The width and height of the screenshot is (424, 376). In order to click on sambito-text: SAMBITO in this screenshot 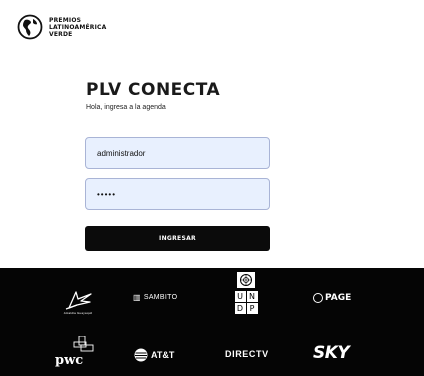, I will do `click(160, 297)`.